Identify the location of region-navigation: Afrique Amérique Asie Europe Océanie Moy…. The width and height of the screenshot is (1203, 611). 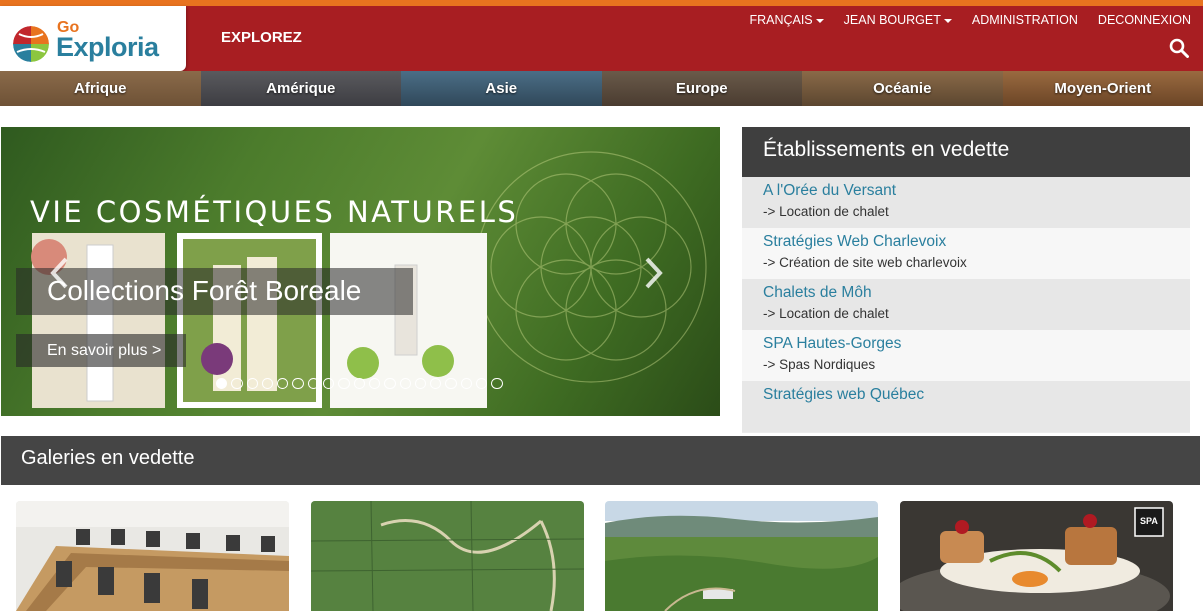
(601, 88).